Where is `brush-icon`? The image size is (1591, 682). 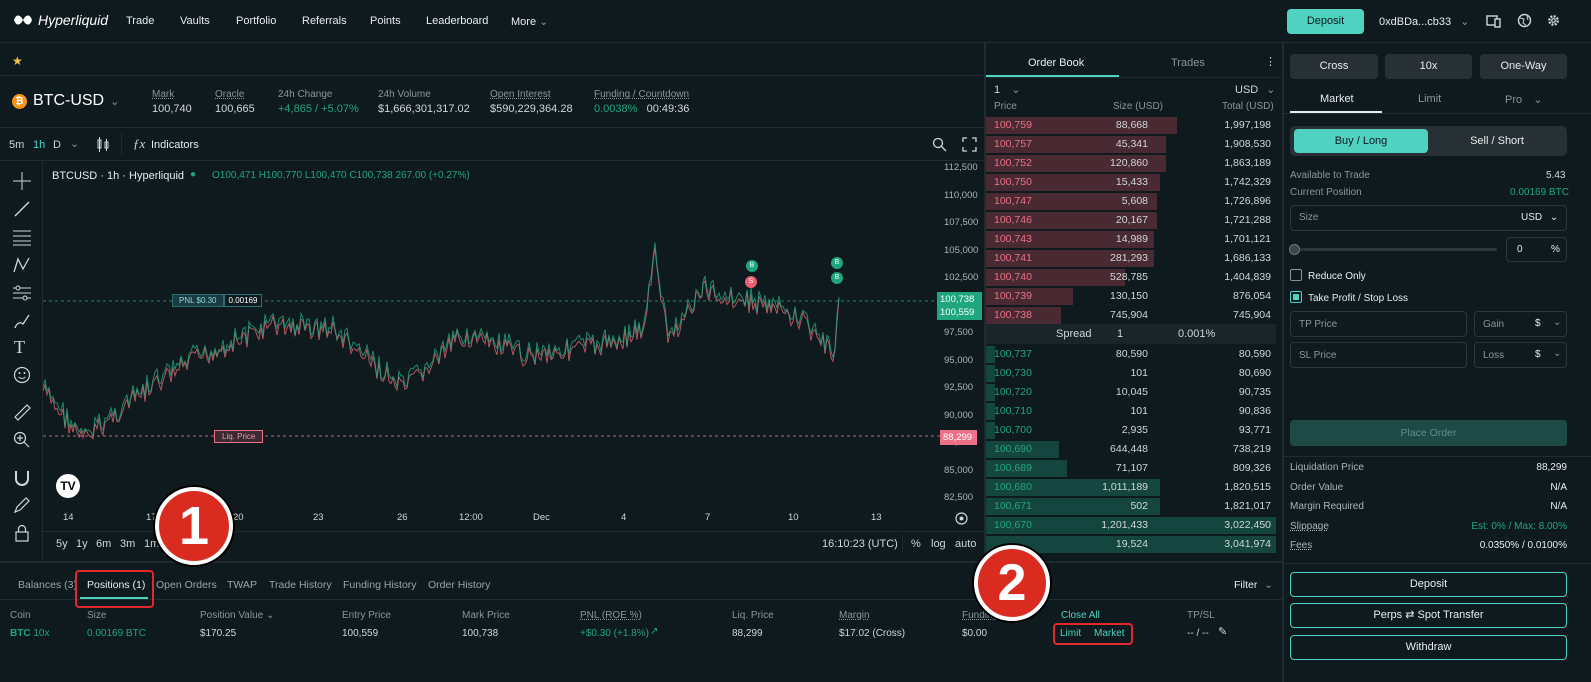 brush-icon is located at coordinates (22, 321).